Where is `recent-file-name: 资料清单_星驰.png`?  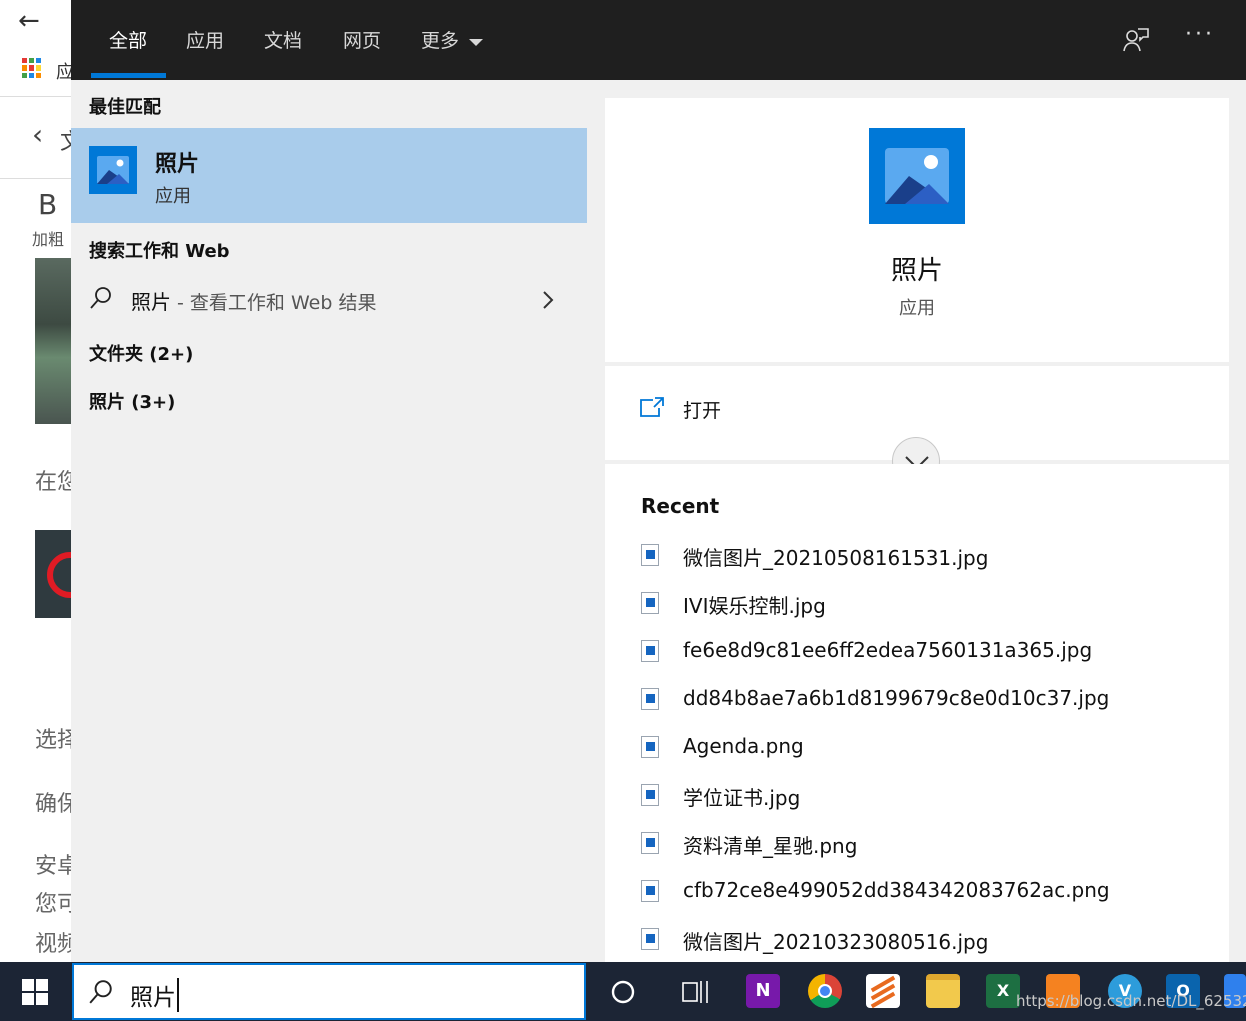
recent-file-name: 资料清单_星驰.png is located at coordinates (770, 846).